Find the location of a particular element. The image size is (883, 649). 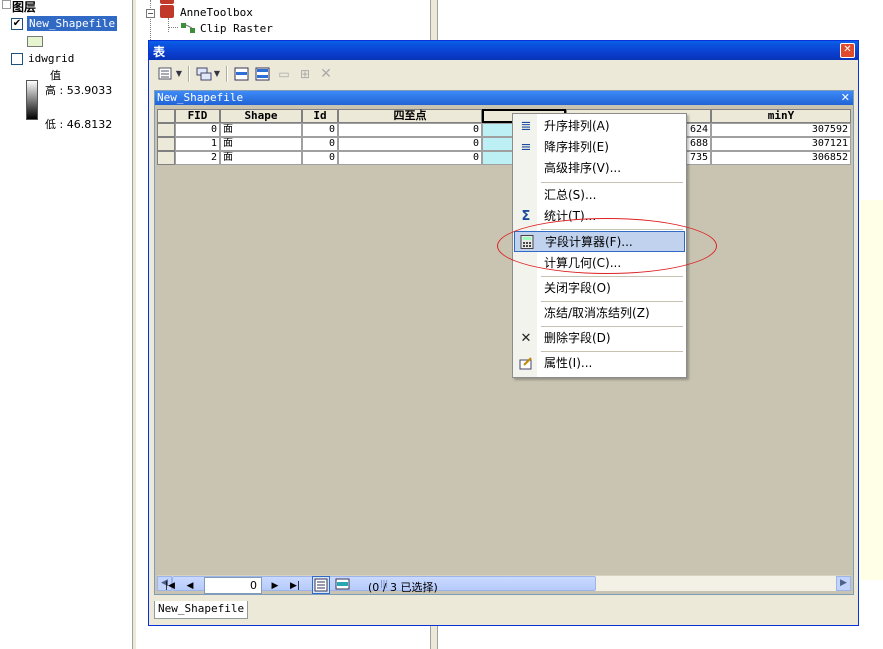

table-options-icon is located at coordinates (166, 74).